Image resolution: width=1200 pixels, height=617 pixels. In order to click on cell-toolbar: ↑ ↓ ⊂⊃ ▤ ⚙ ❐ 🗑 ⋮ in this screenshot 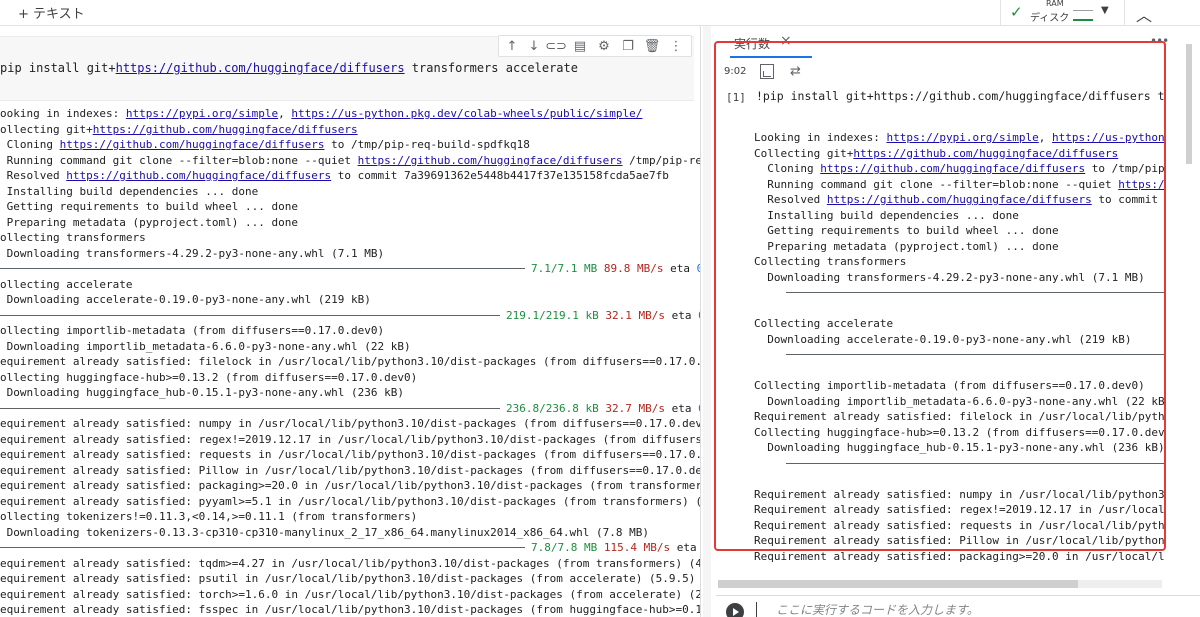, I will do `click(595, 46)`.